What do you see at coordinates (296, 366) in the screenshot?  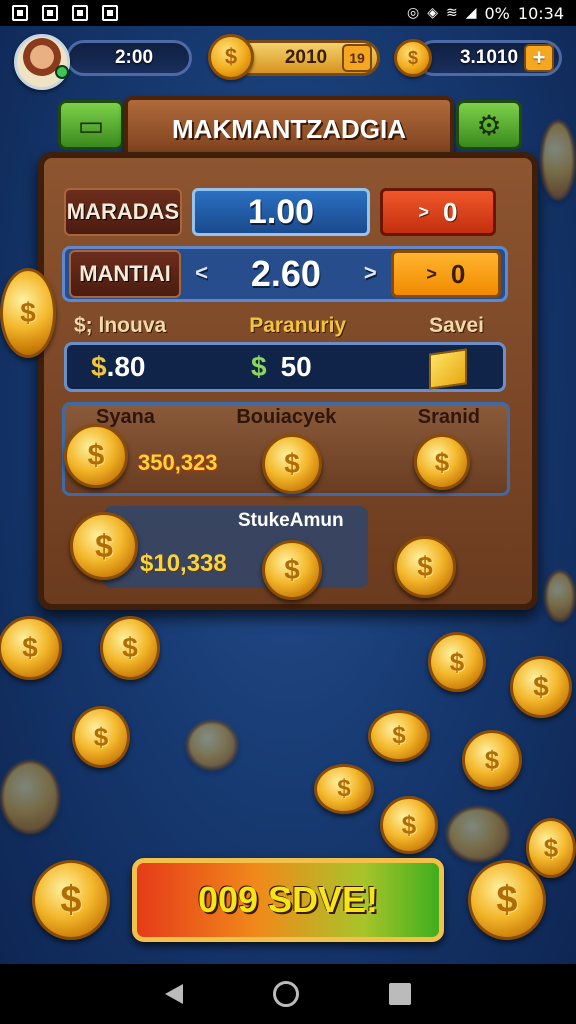 I see `stats-value-2-text: 50` at bounding box center [296, 366].